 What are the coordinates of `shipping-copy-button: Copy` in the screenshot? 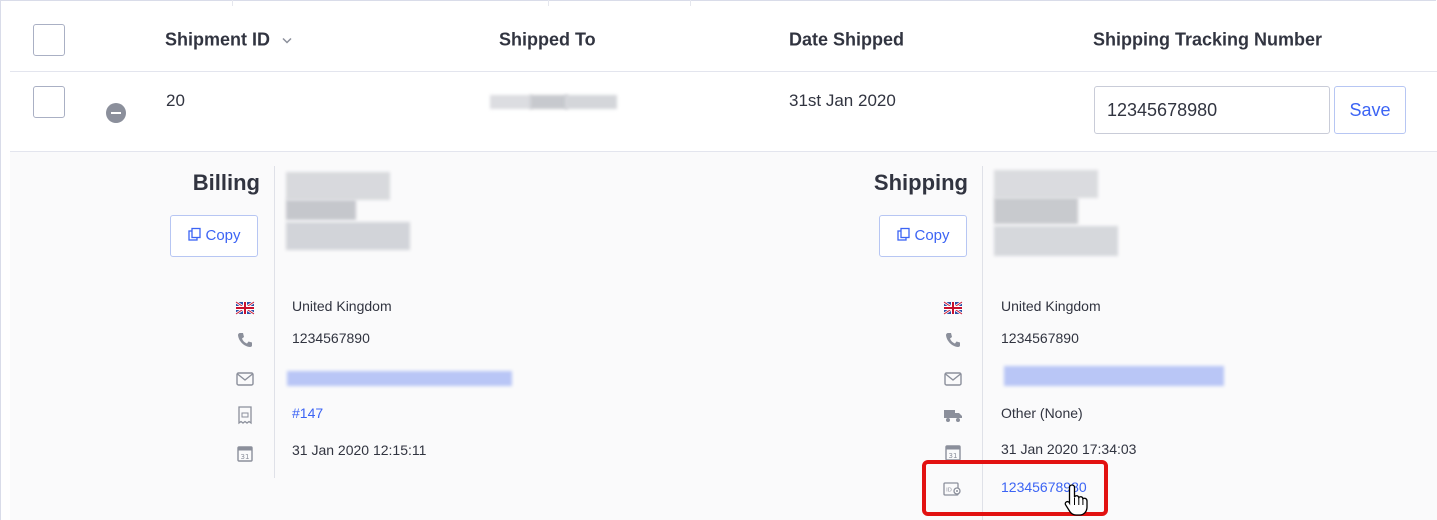 It's located at (923, 236).